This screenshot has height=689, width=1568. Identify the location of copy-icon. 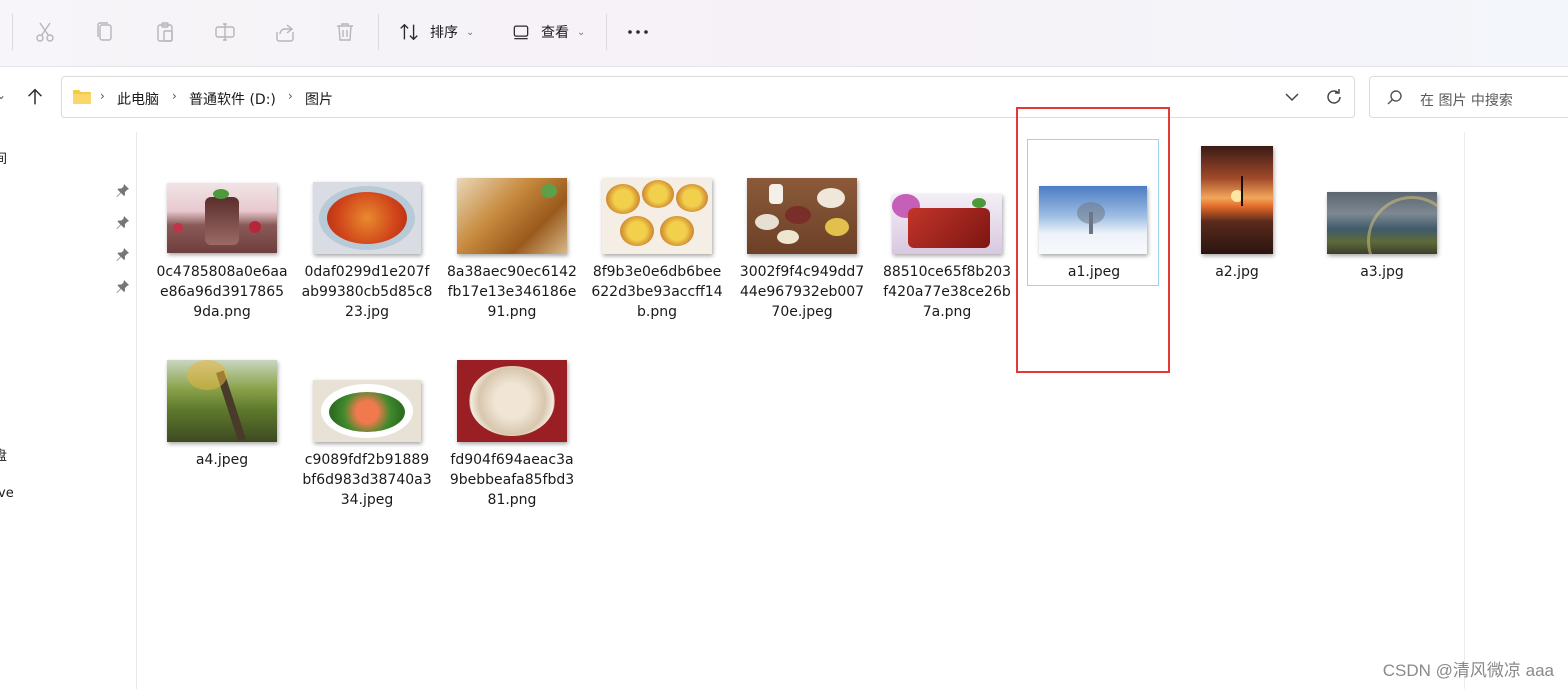
(105, 32).